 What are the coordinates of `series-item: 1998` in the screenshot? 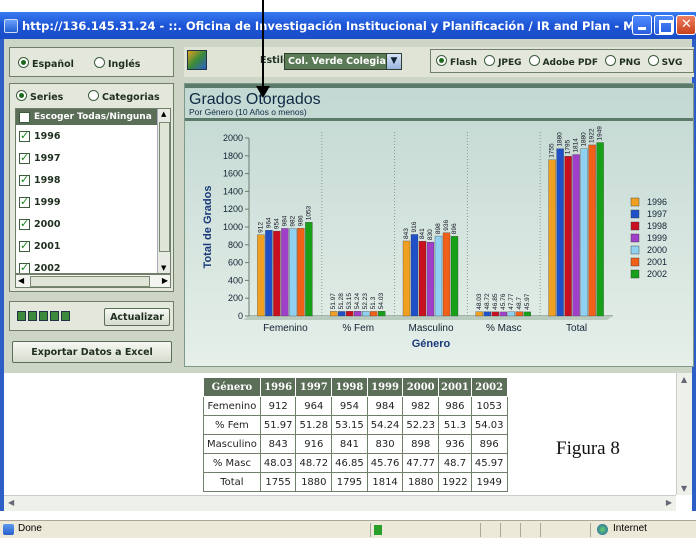 It's located at (93, 180).